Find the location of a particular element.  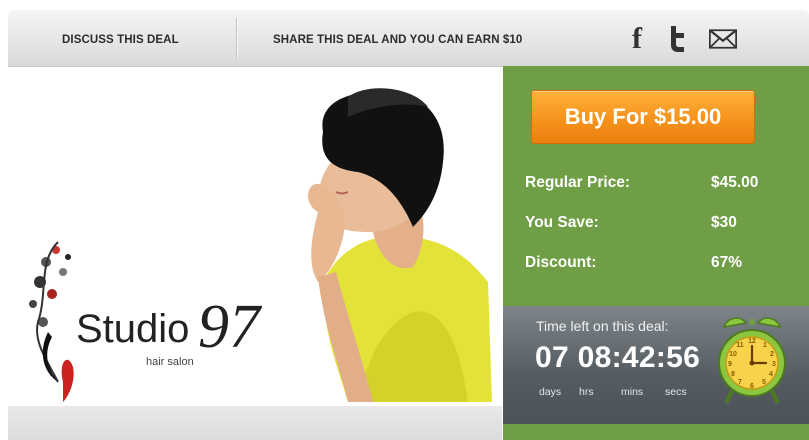

brand-logo-text: Studio is located at coordinates (132, 329).